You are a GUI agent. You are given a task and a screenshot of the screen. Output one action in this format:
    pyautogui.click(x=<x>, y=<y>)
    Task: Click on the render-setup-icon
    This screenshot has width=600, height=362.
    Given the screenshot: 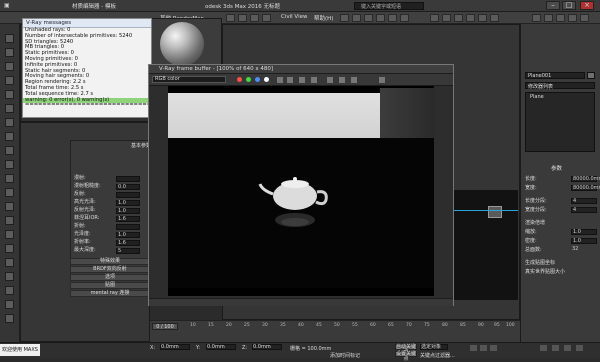 What is the action you would take?
    pyautogui.click(x=470, y=18)
    